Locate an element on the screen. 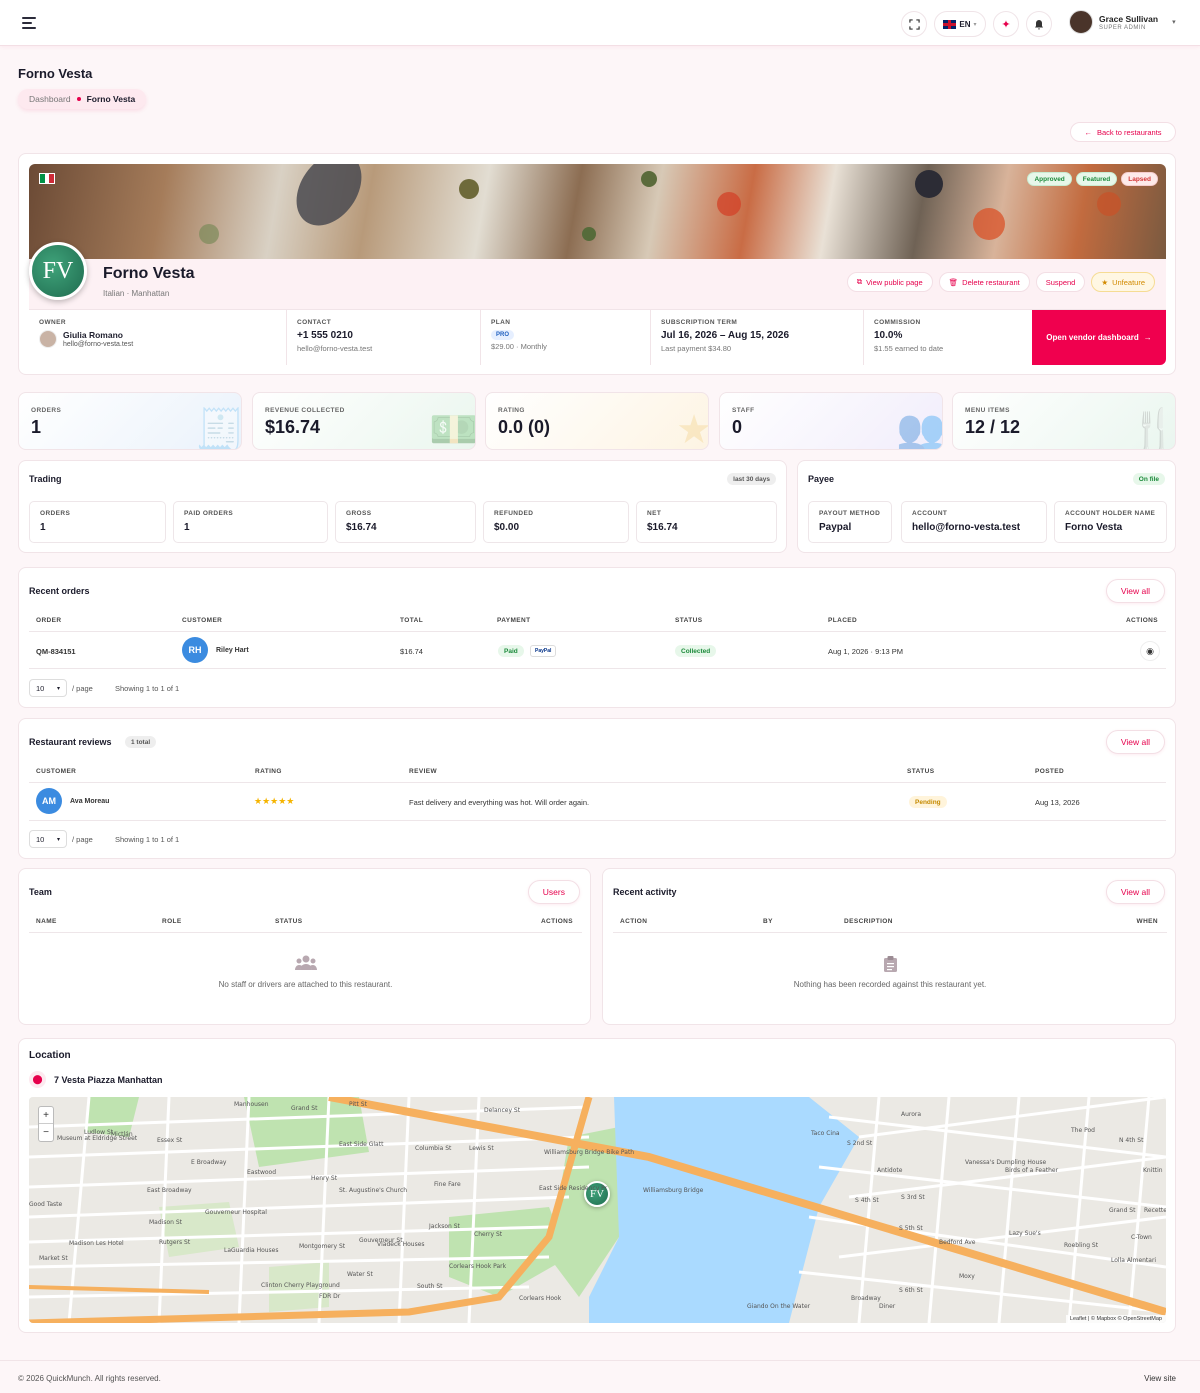  unfeature-button: ★ Unfeature is located at coordinates (1123, 282).